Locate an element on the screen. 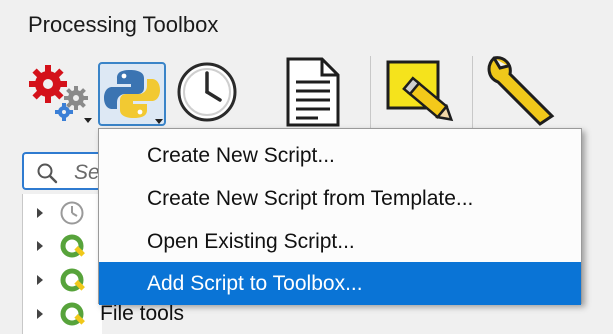 The width and height of the screenshot is (613, 334). search-icon is located at coordinates (47, 173).